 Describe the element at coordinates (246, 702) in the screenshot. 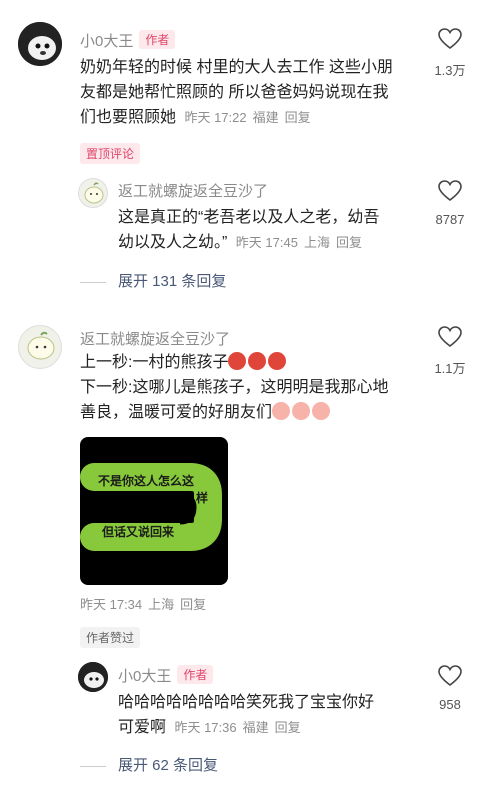

I see `comment-line: 哈哈哈哈哈哈哈哈笑死我了宝宝你好` at that location.